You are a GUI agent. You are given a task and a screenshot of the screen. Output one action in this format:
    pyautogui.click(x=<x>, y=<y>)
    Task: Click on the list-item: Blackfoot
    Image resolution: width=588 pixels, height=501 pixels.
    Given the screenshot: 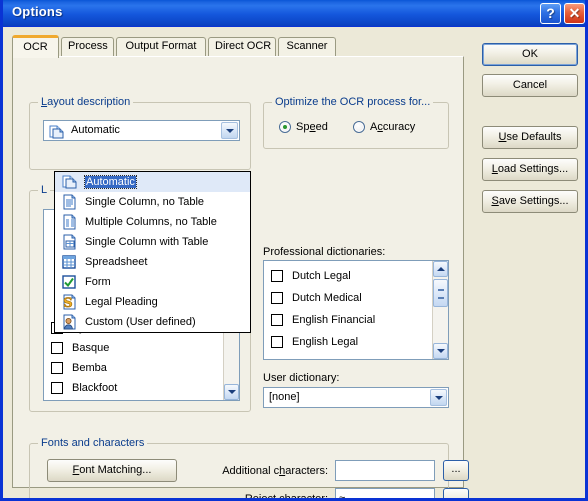 What is the action you would take?
    pyautogui.click(x=133, y=388)
    